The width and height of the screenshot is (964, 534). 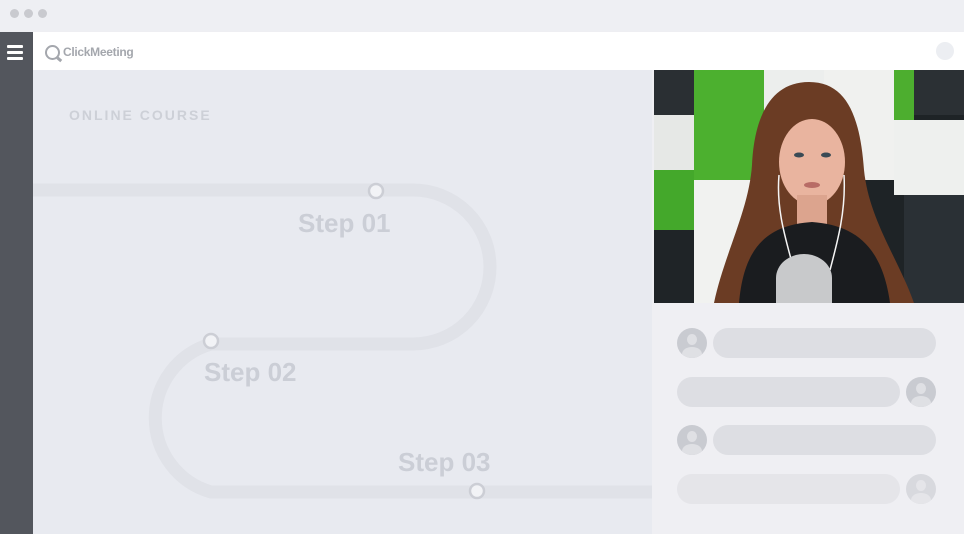 What do you see at coordinates (344, 223) in the screenshot?
I see `step-label: Step 01` at bounding box center [344, 223].